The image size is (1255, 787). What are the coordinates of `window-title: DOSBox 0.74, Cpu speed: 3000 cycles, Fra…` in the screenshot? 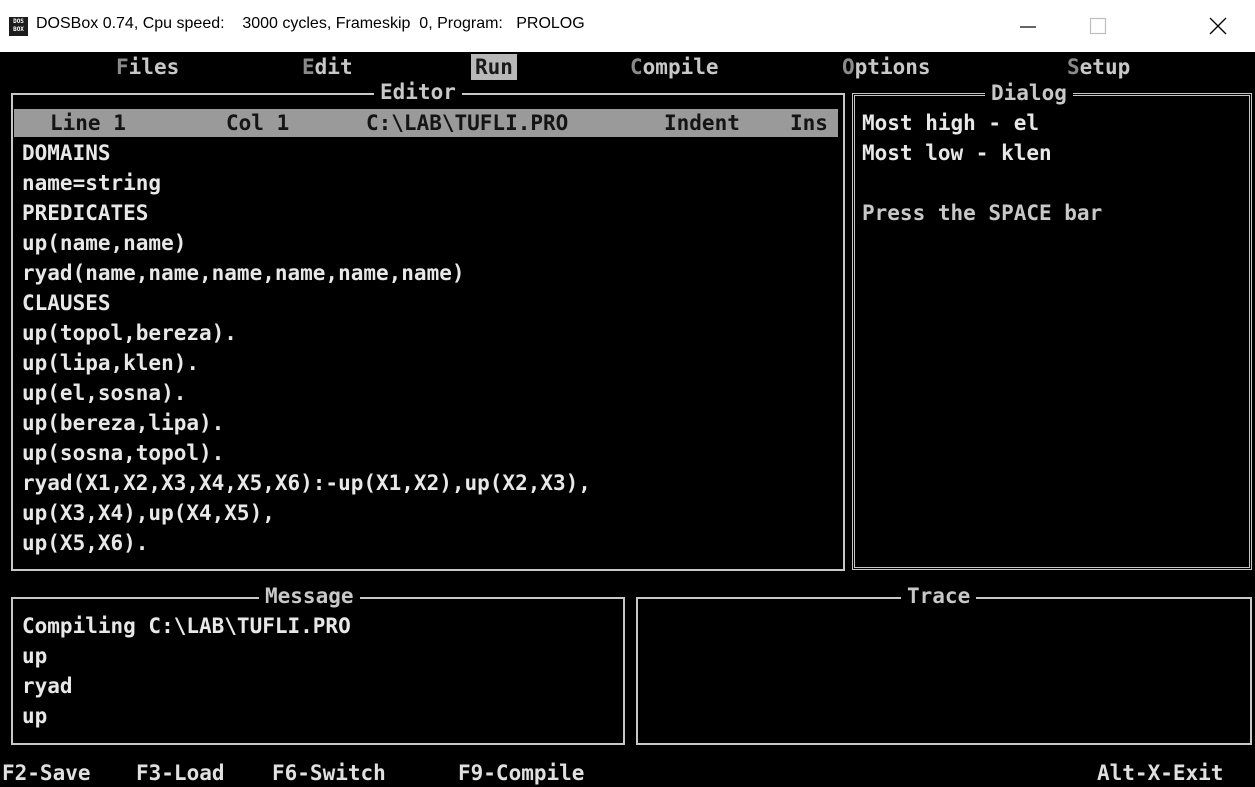 It's located at (310, 23).